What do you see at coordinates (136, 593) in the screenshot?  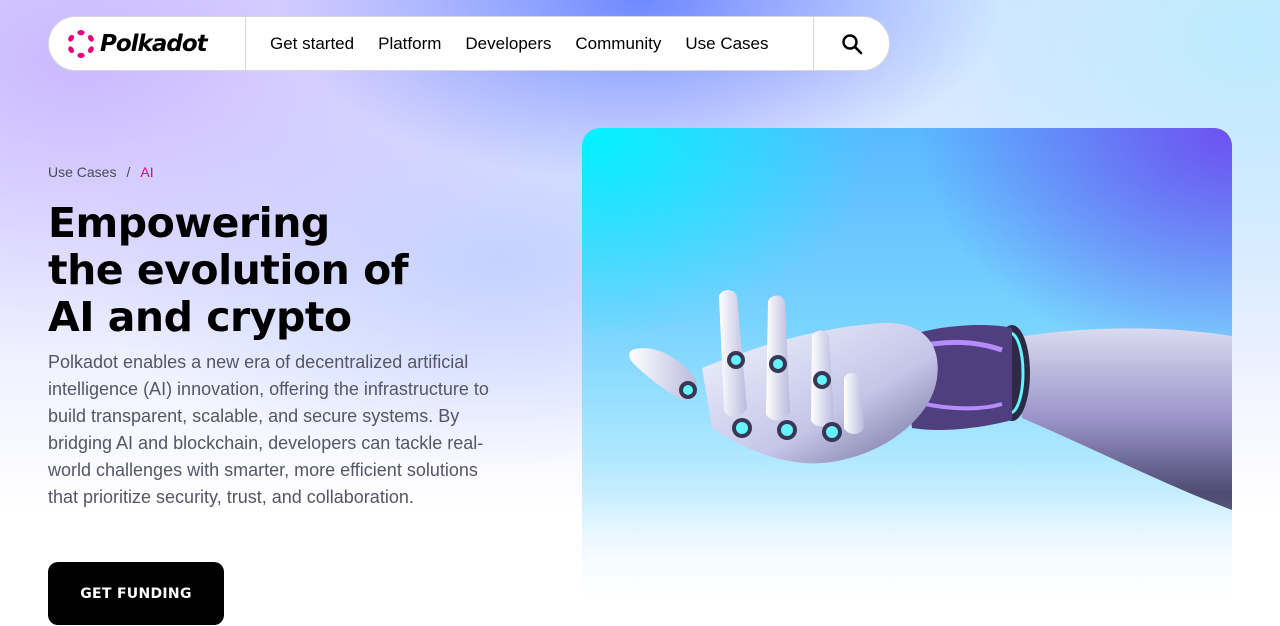 I see `get-funding-button: GET FUNDING` at bounding box center [136, 593].